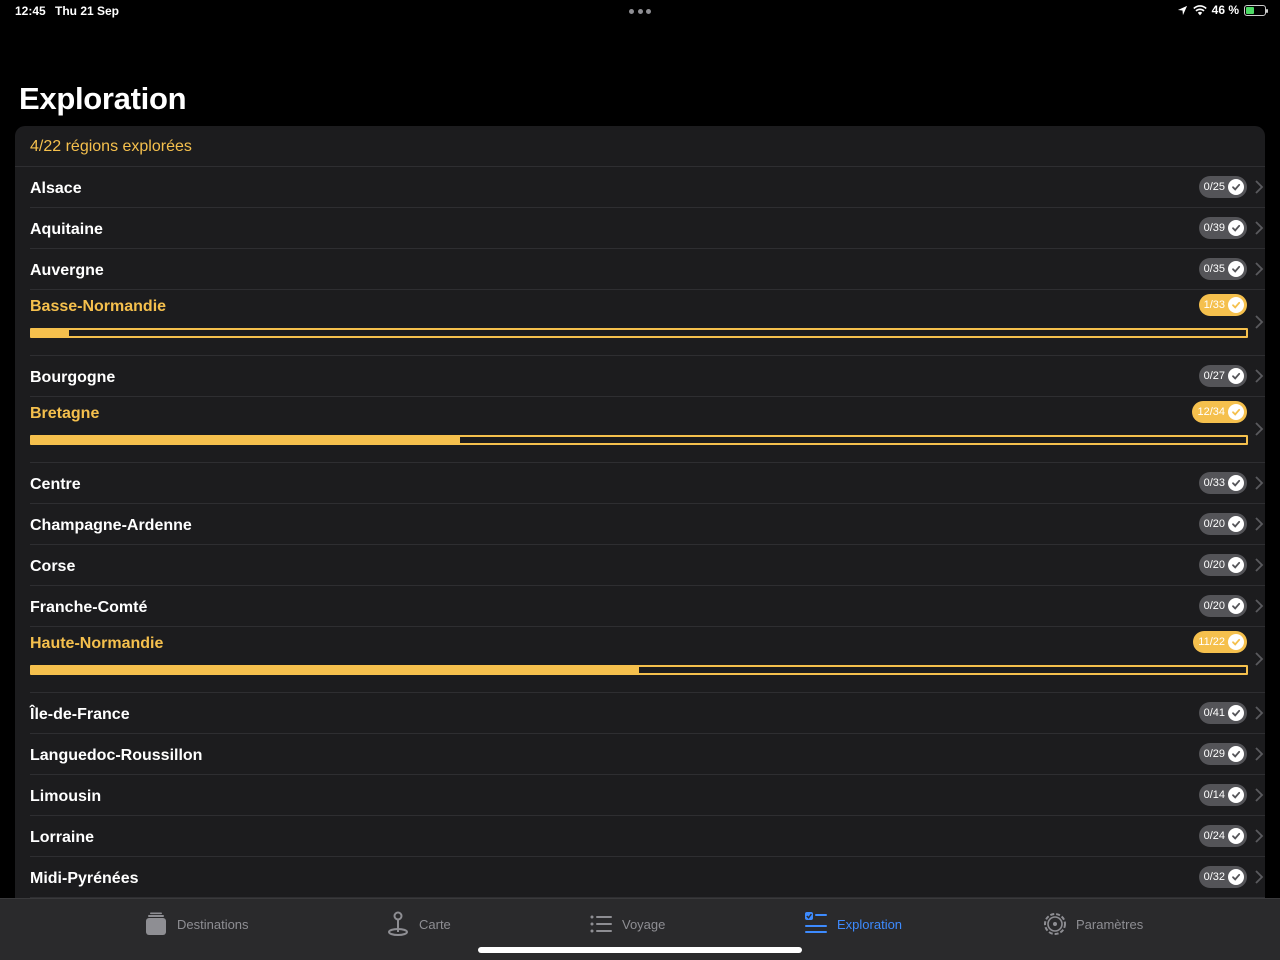 Image resolution: width=1280 pixels, height=960 pixels. I want to click on region-progress-badge: 0/14, so click(1222, 795).